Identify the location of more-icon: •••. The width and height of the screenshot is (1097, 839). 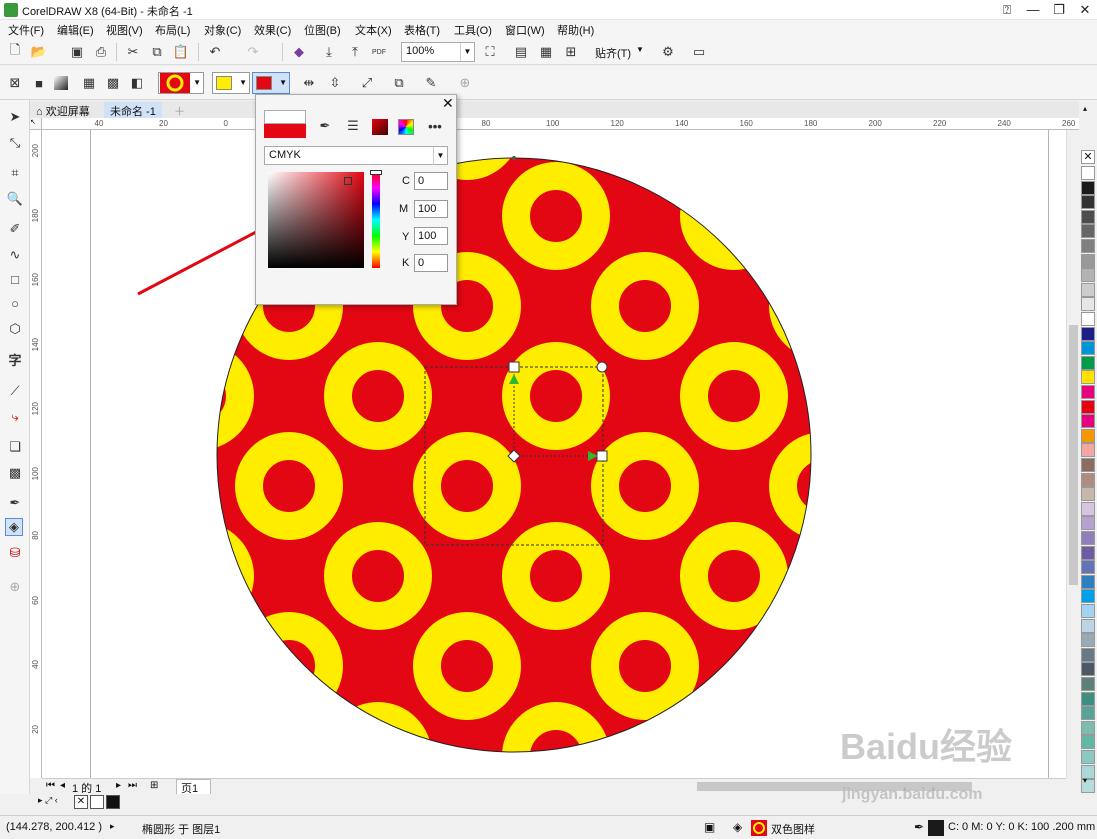
(435, 126).